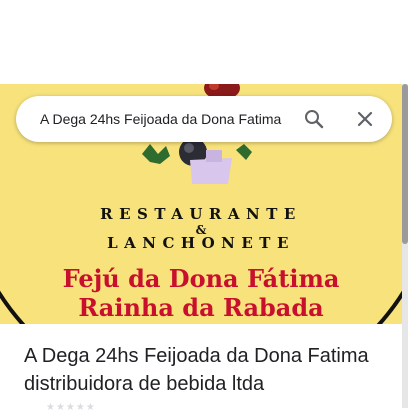  I want to click on logo-lanchonete-text: LANCHONETE, so click(201, 243).